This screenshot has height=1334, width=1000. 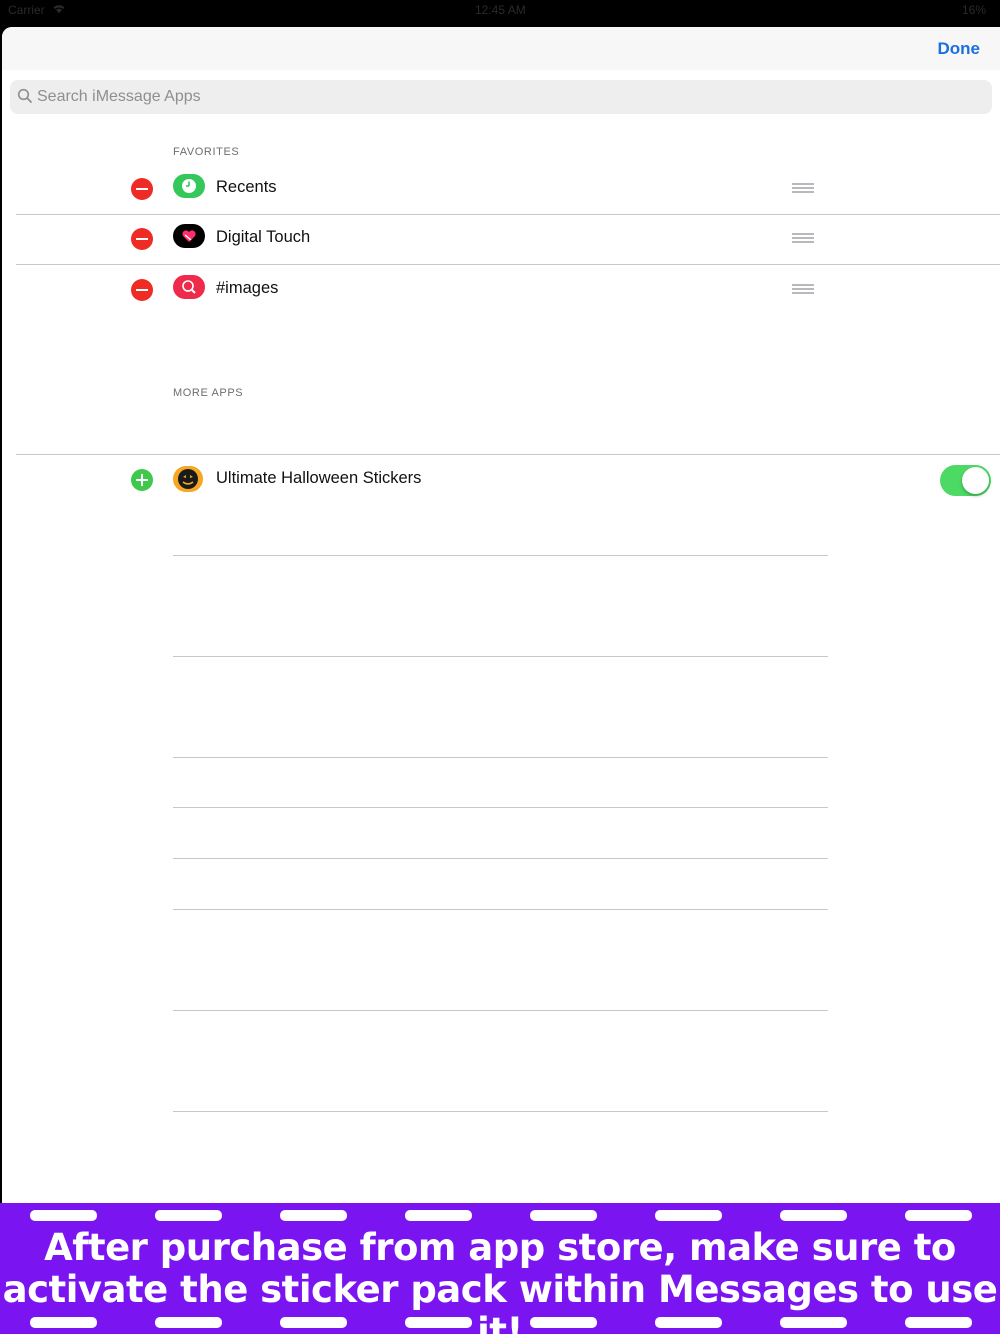 I want to click on app-label: Ultimate Halloween Stickers, so click(x=319, y=478).